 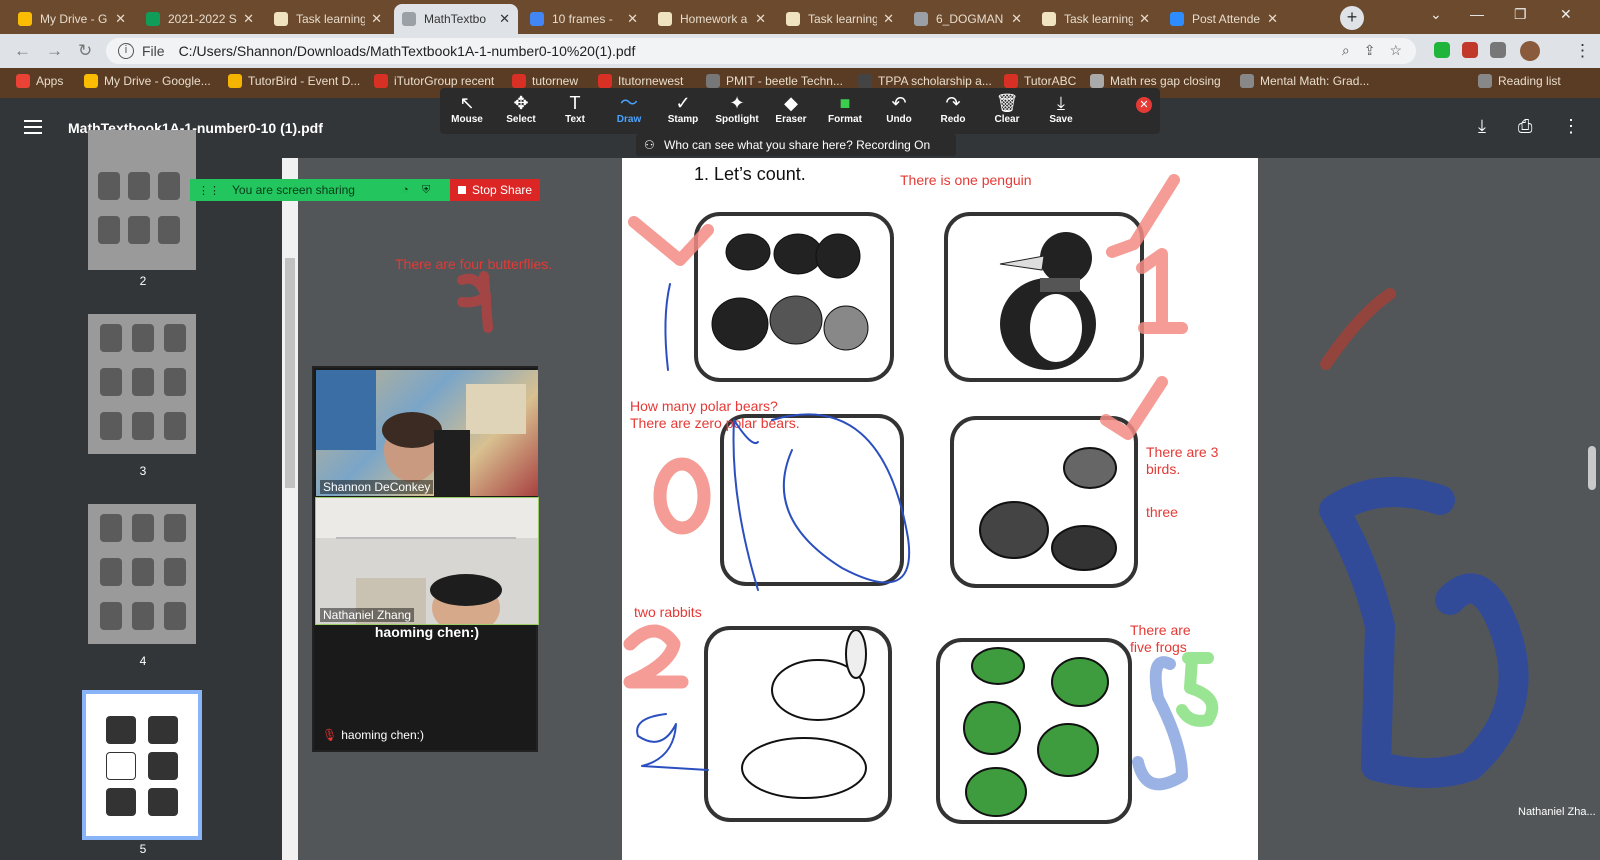 I want to click on tool-draw: 〜 Draw, so click(x=629, y=108).